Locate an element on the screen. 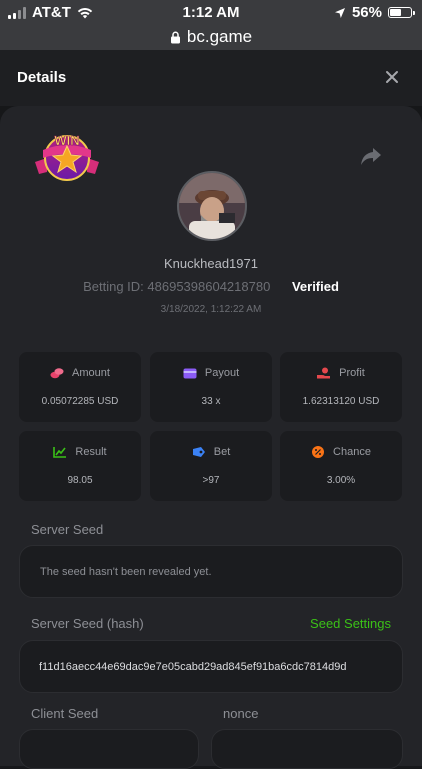  betting-id-row: Betting ID: 48695398604218780 Verified is located at coordinates (211, 286).